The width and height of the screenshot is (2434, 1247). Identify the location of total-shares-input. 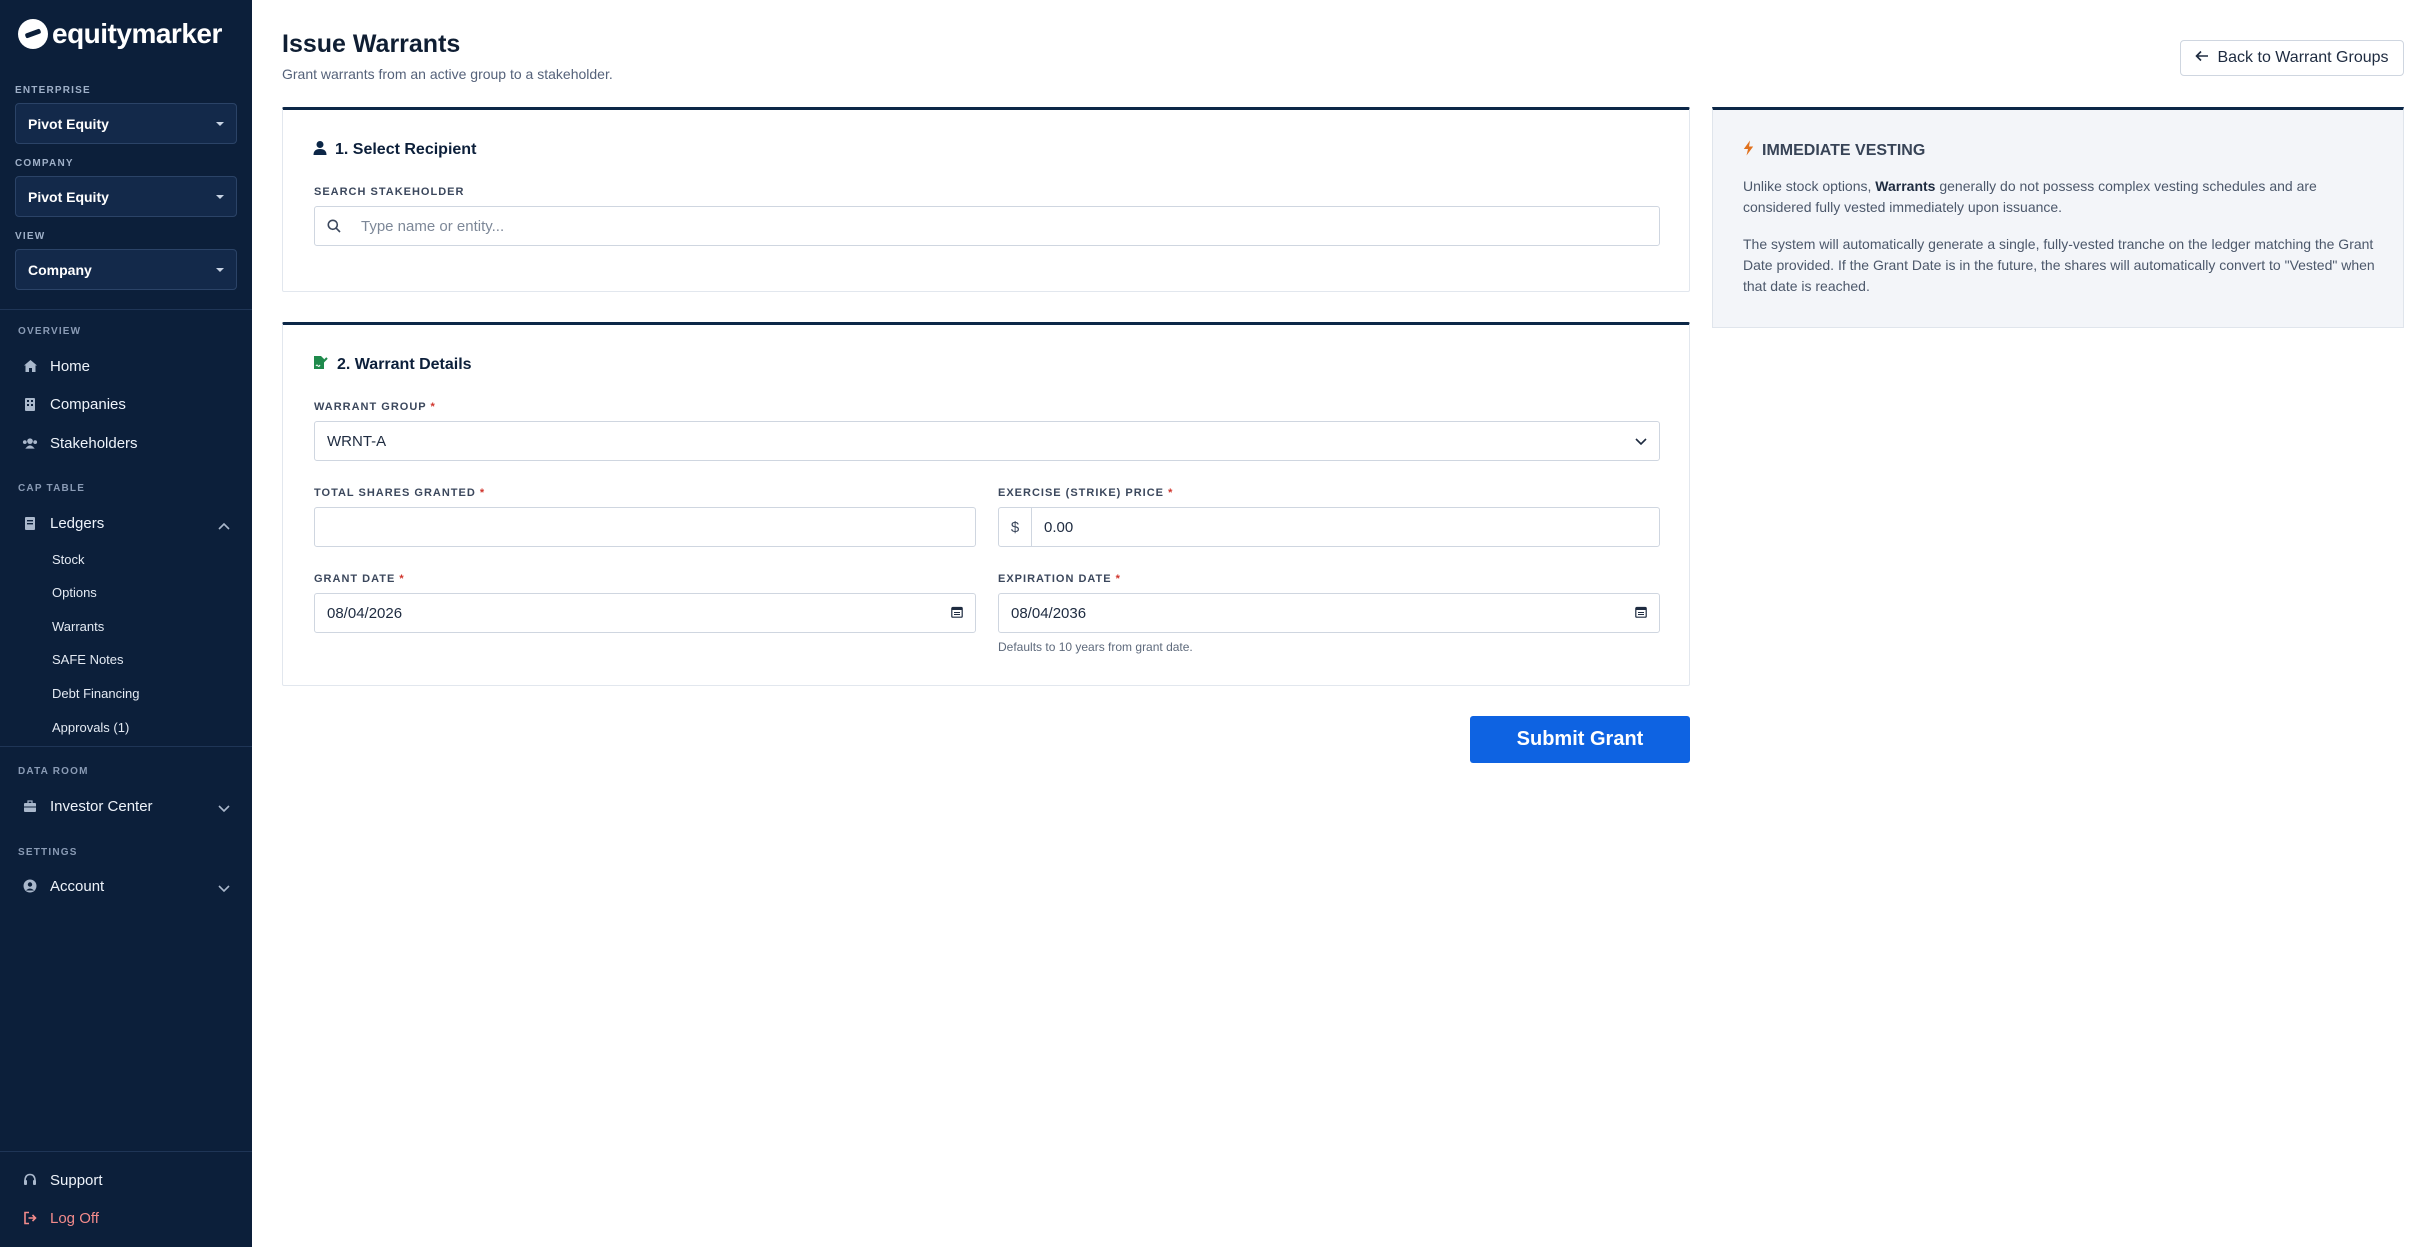
(645, 527).